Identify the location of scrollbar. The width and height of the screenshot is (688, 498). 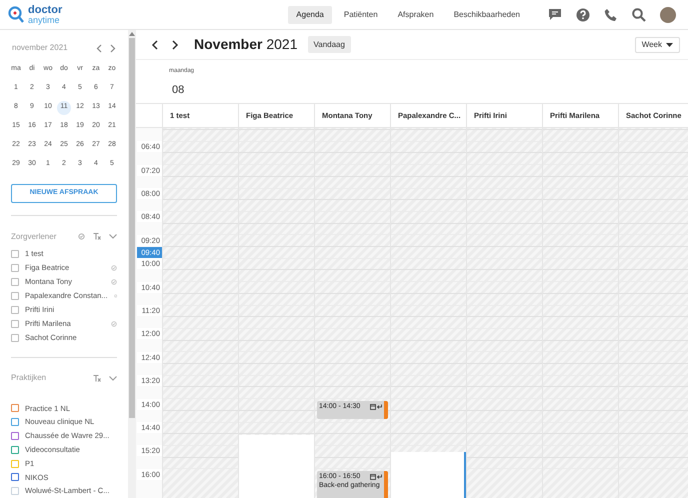
(132, 264).